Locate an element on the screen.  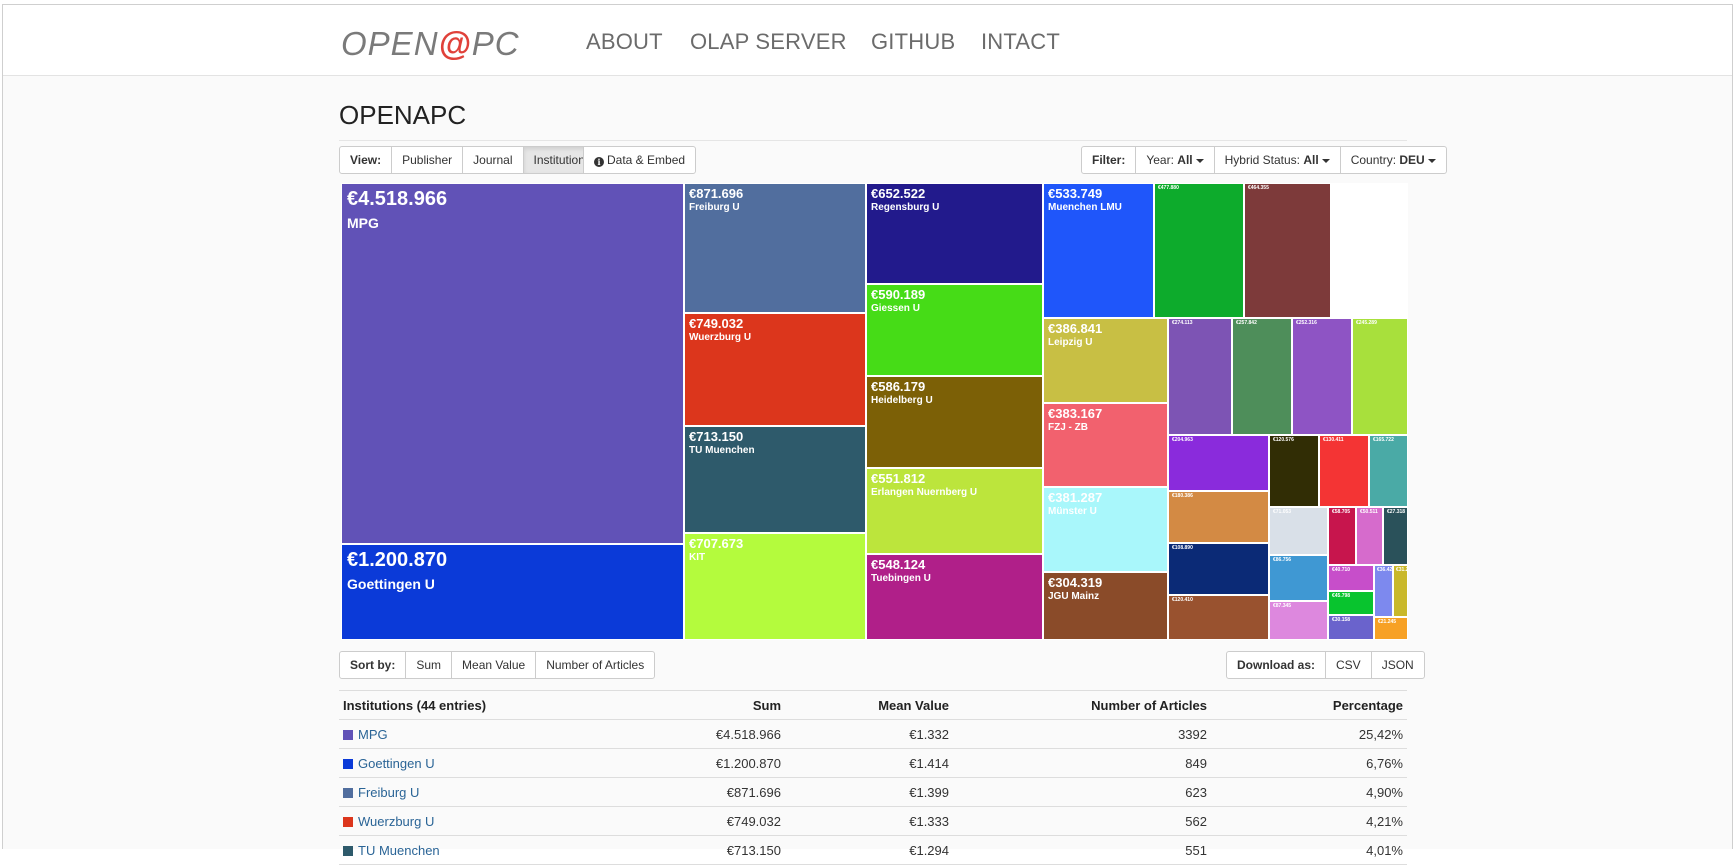
treemap-tile: €50.511 is located at coordinates (1369, 536).